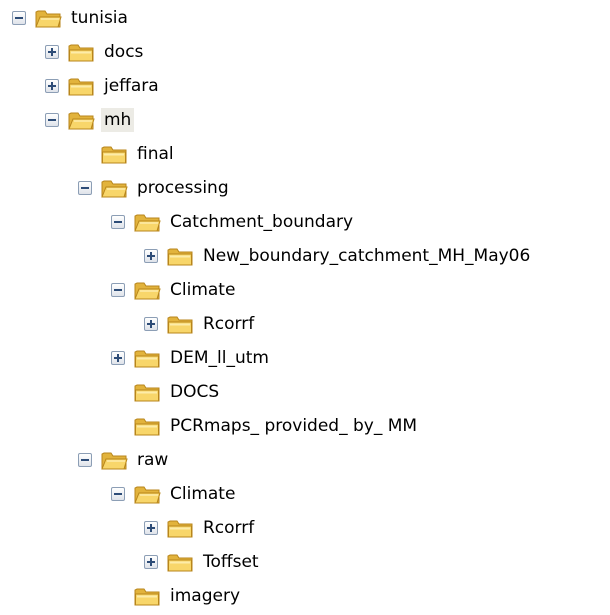 Image resolution: width=610 pixels, height=615 pixels. Describe the element at coordinates (131, 86) in the screenshot. I see `tree-node-label: jeffara` at that location.